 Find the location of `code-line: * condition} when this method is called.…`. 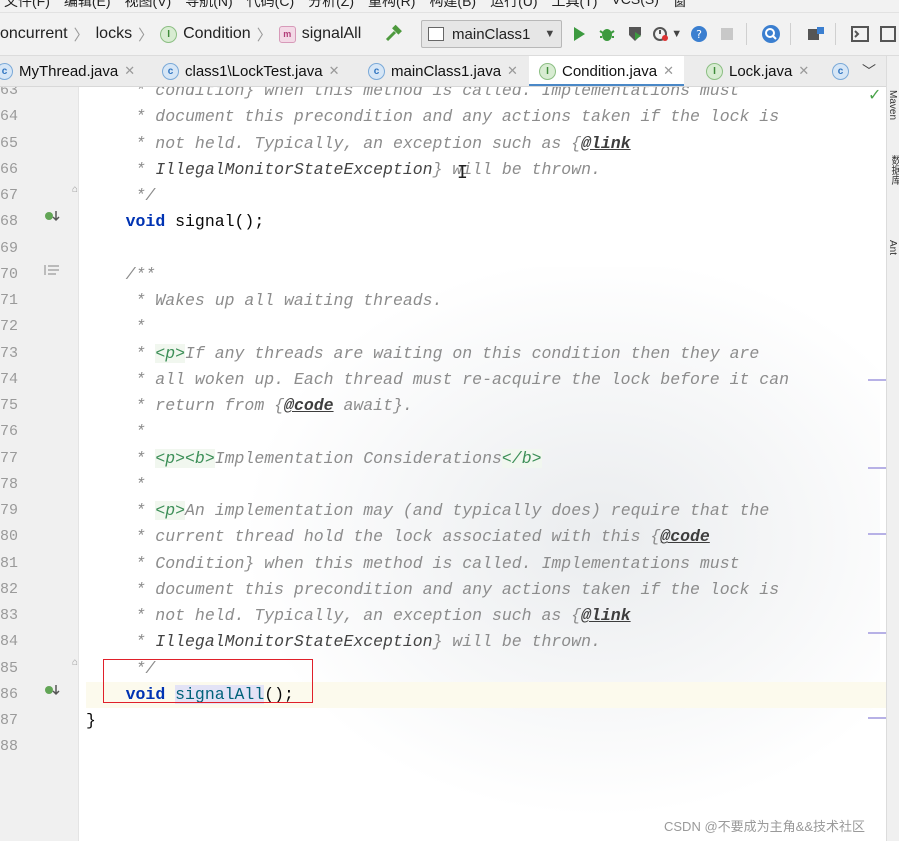

code-line: * condition} when this method is called.… is located at coordinates (413, 93).